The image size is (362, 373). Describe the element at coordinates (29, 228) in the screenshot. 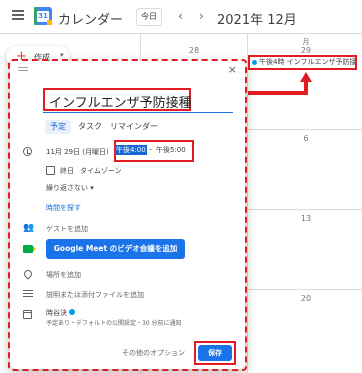

I see `people-icon: 👥` at that location.